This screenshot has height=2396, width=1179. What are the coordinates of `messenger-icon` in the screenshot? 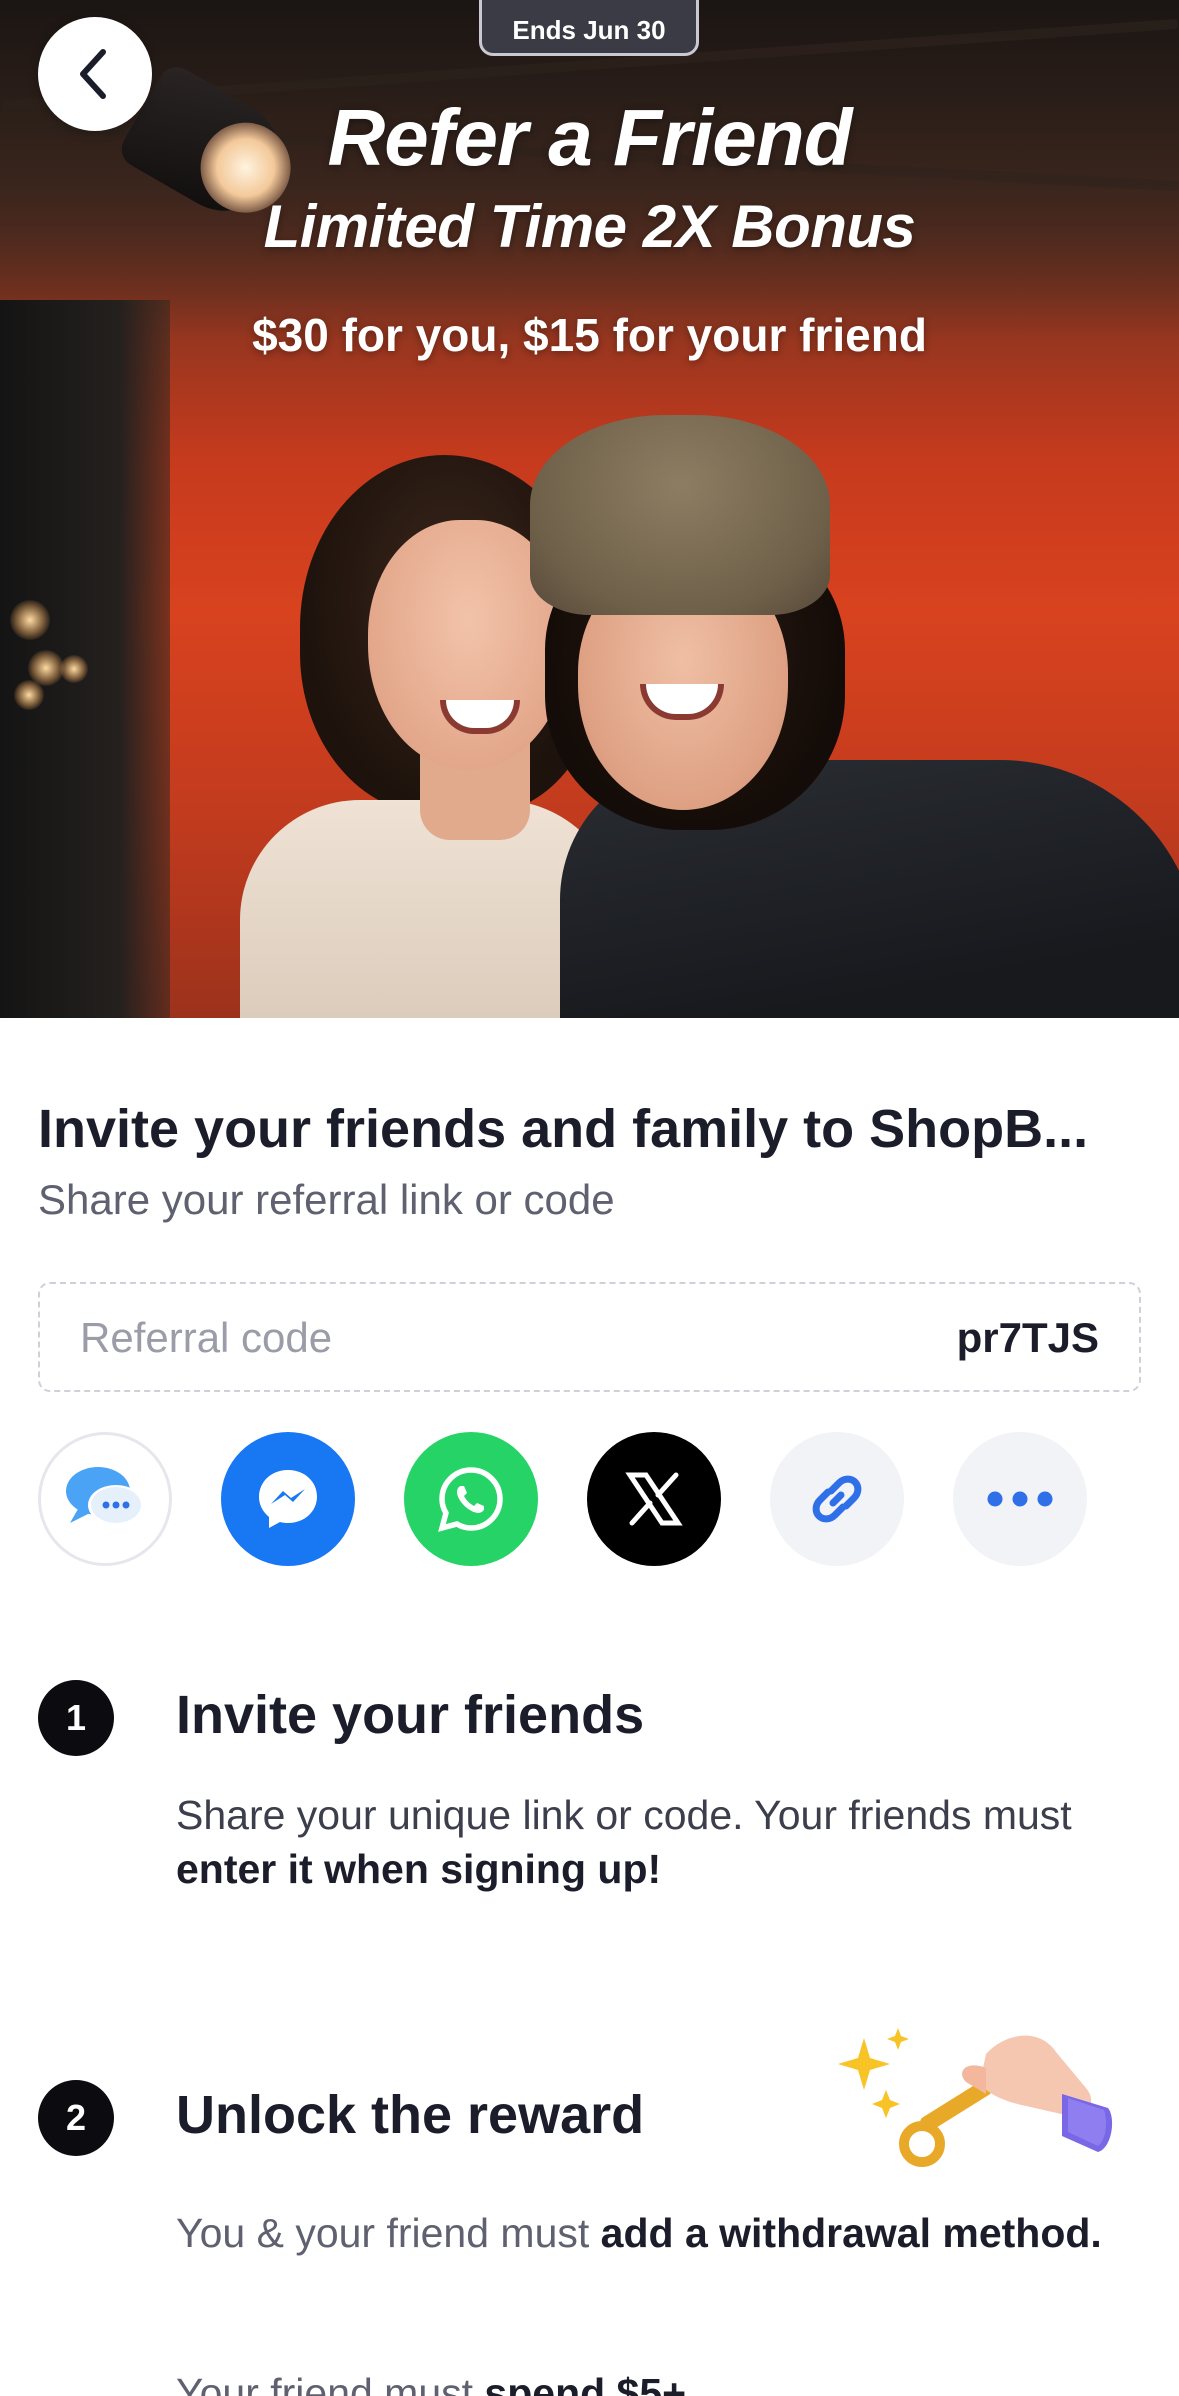 It's located at (288, 1499).